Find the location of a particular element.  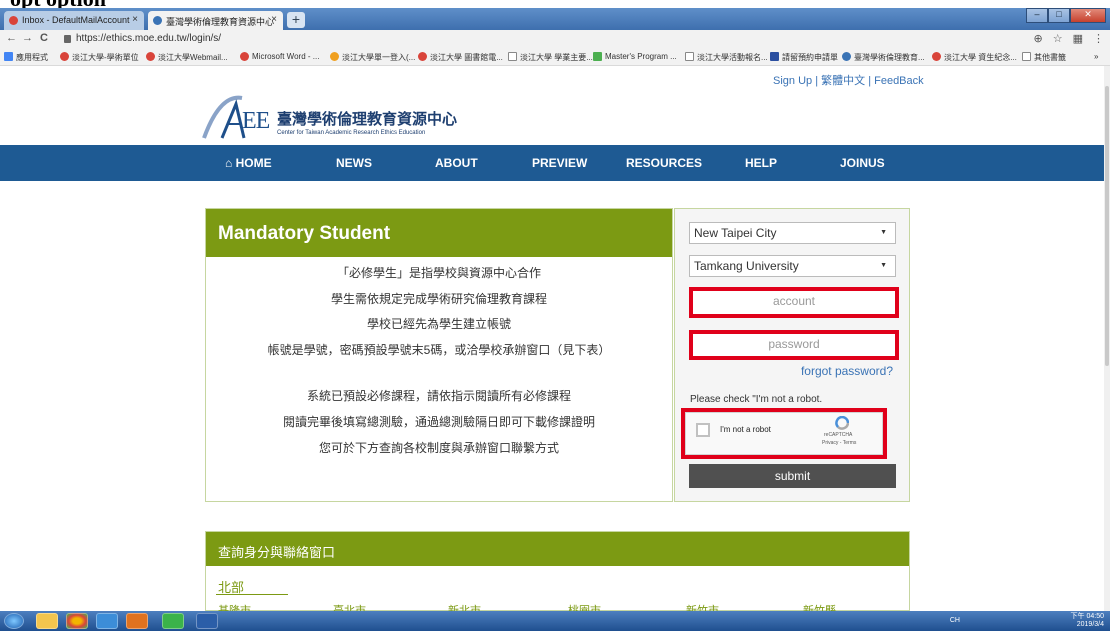

tab-aree: 臺灣學術倫理教育資源中心 × is located at coordinates (215, 20).